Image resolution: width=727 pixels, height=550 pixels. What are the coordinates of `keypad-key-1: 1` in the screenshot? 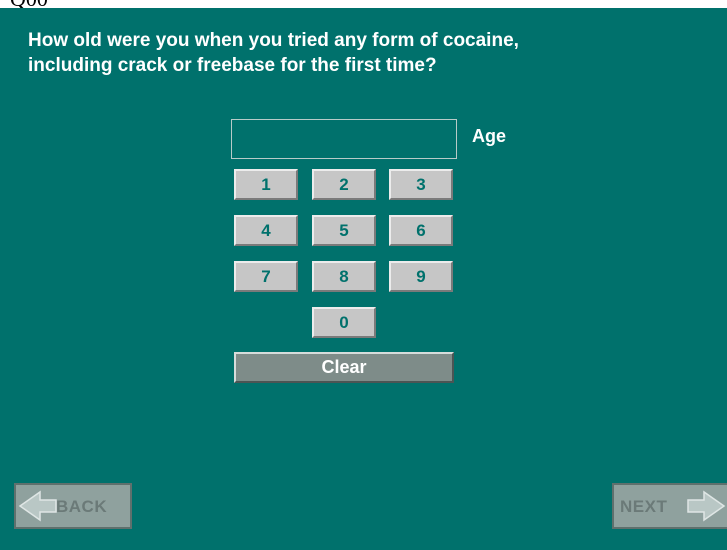 It's located at (266, 184).